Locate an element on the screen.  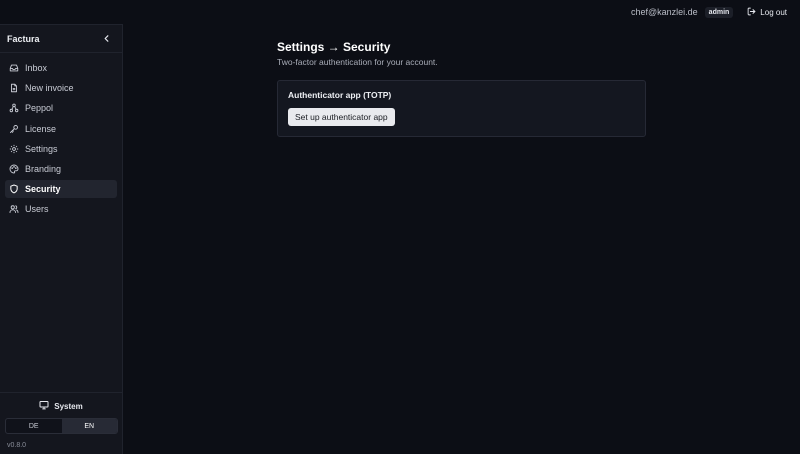
theme-label: System is located at coordinates (68, 406).